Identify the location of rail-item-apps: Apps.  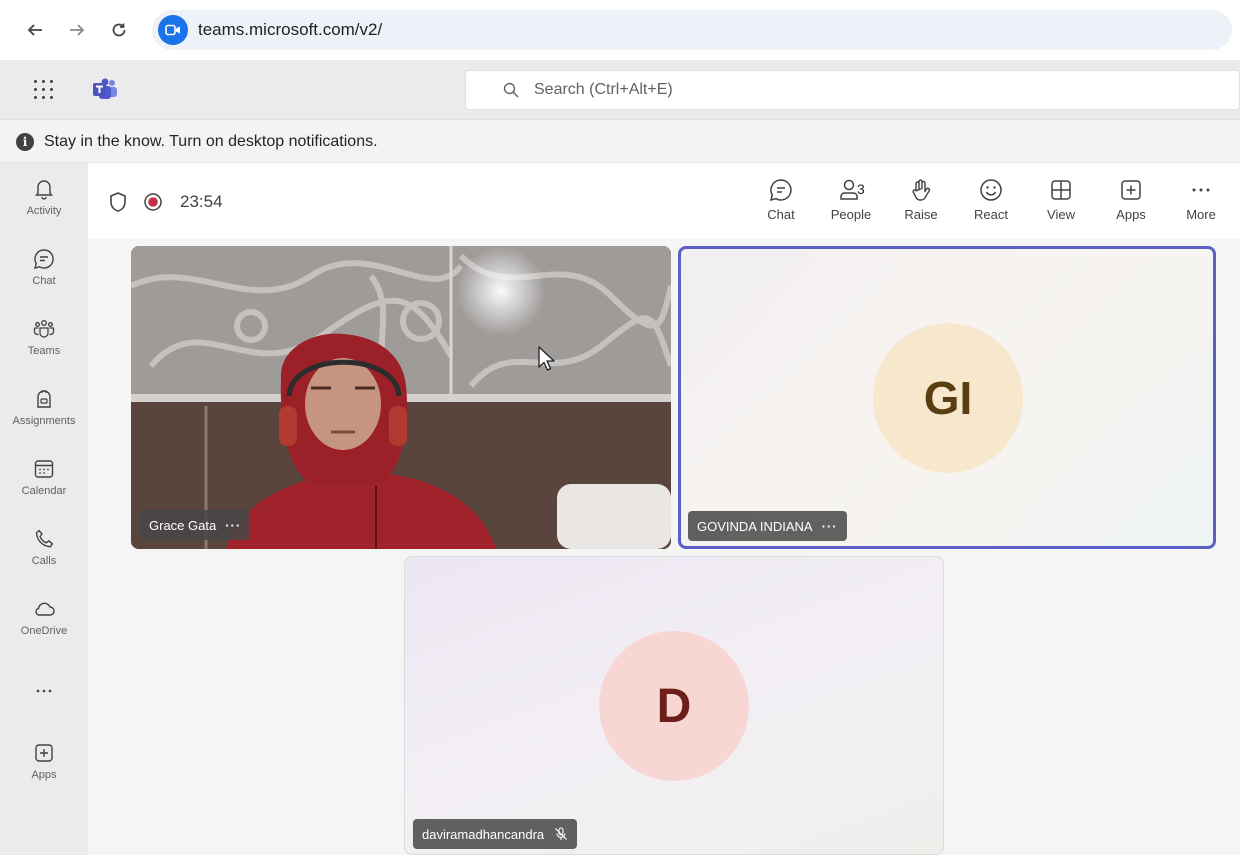
(44, 764).